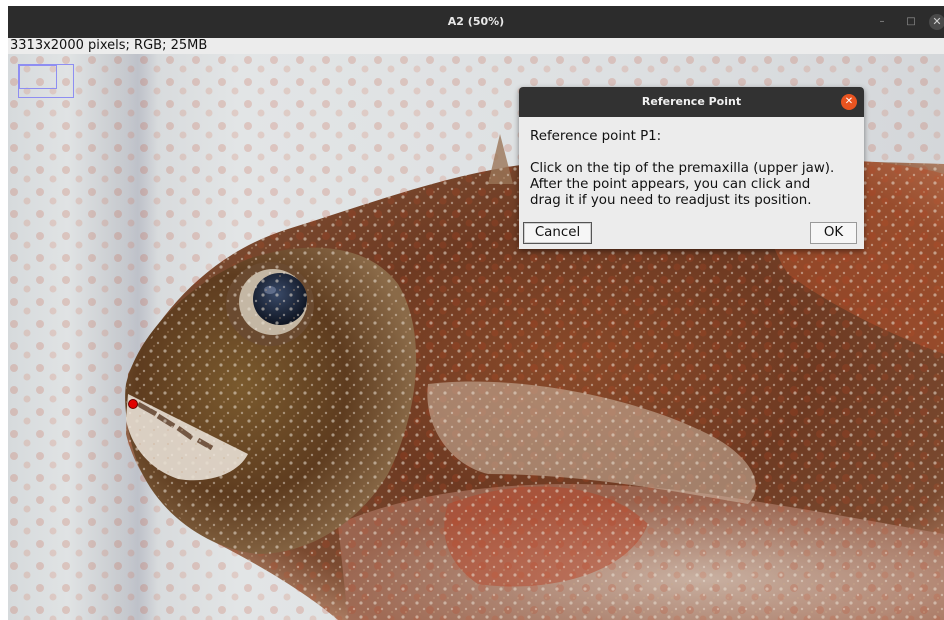 Image resolution: width=944 pixels, height=620 pixels. I want to click on dialog-title: Reference Point, so click(691, 101).